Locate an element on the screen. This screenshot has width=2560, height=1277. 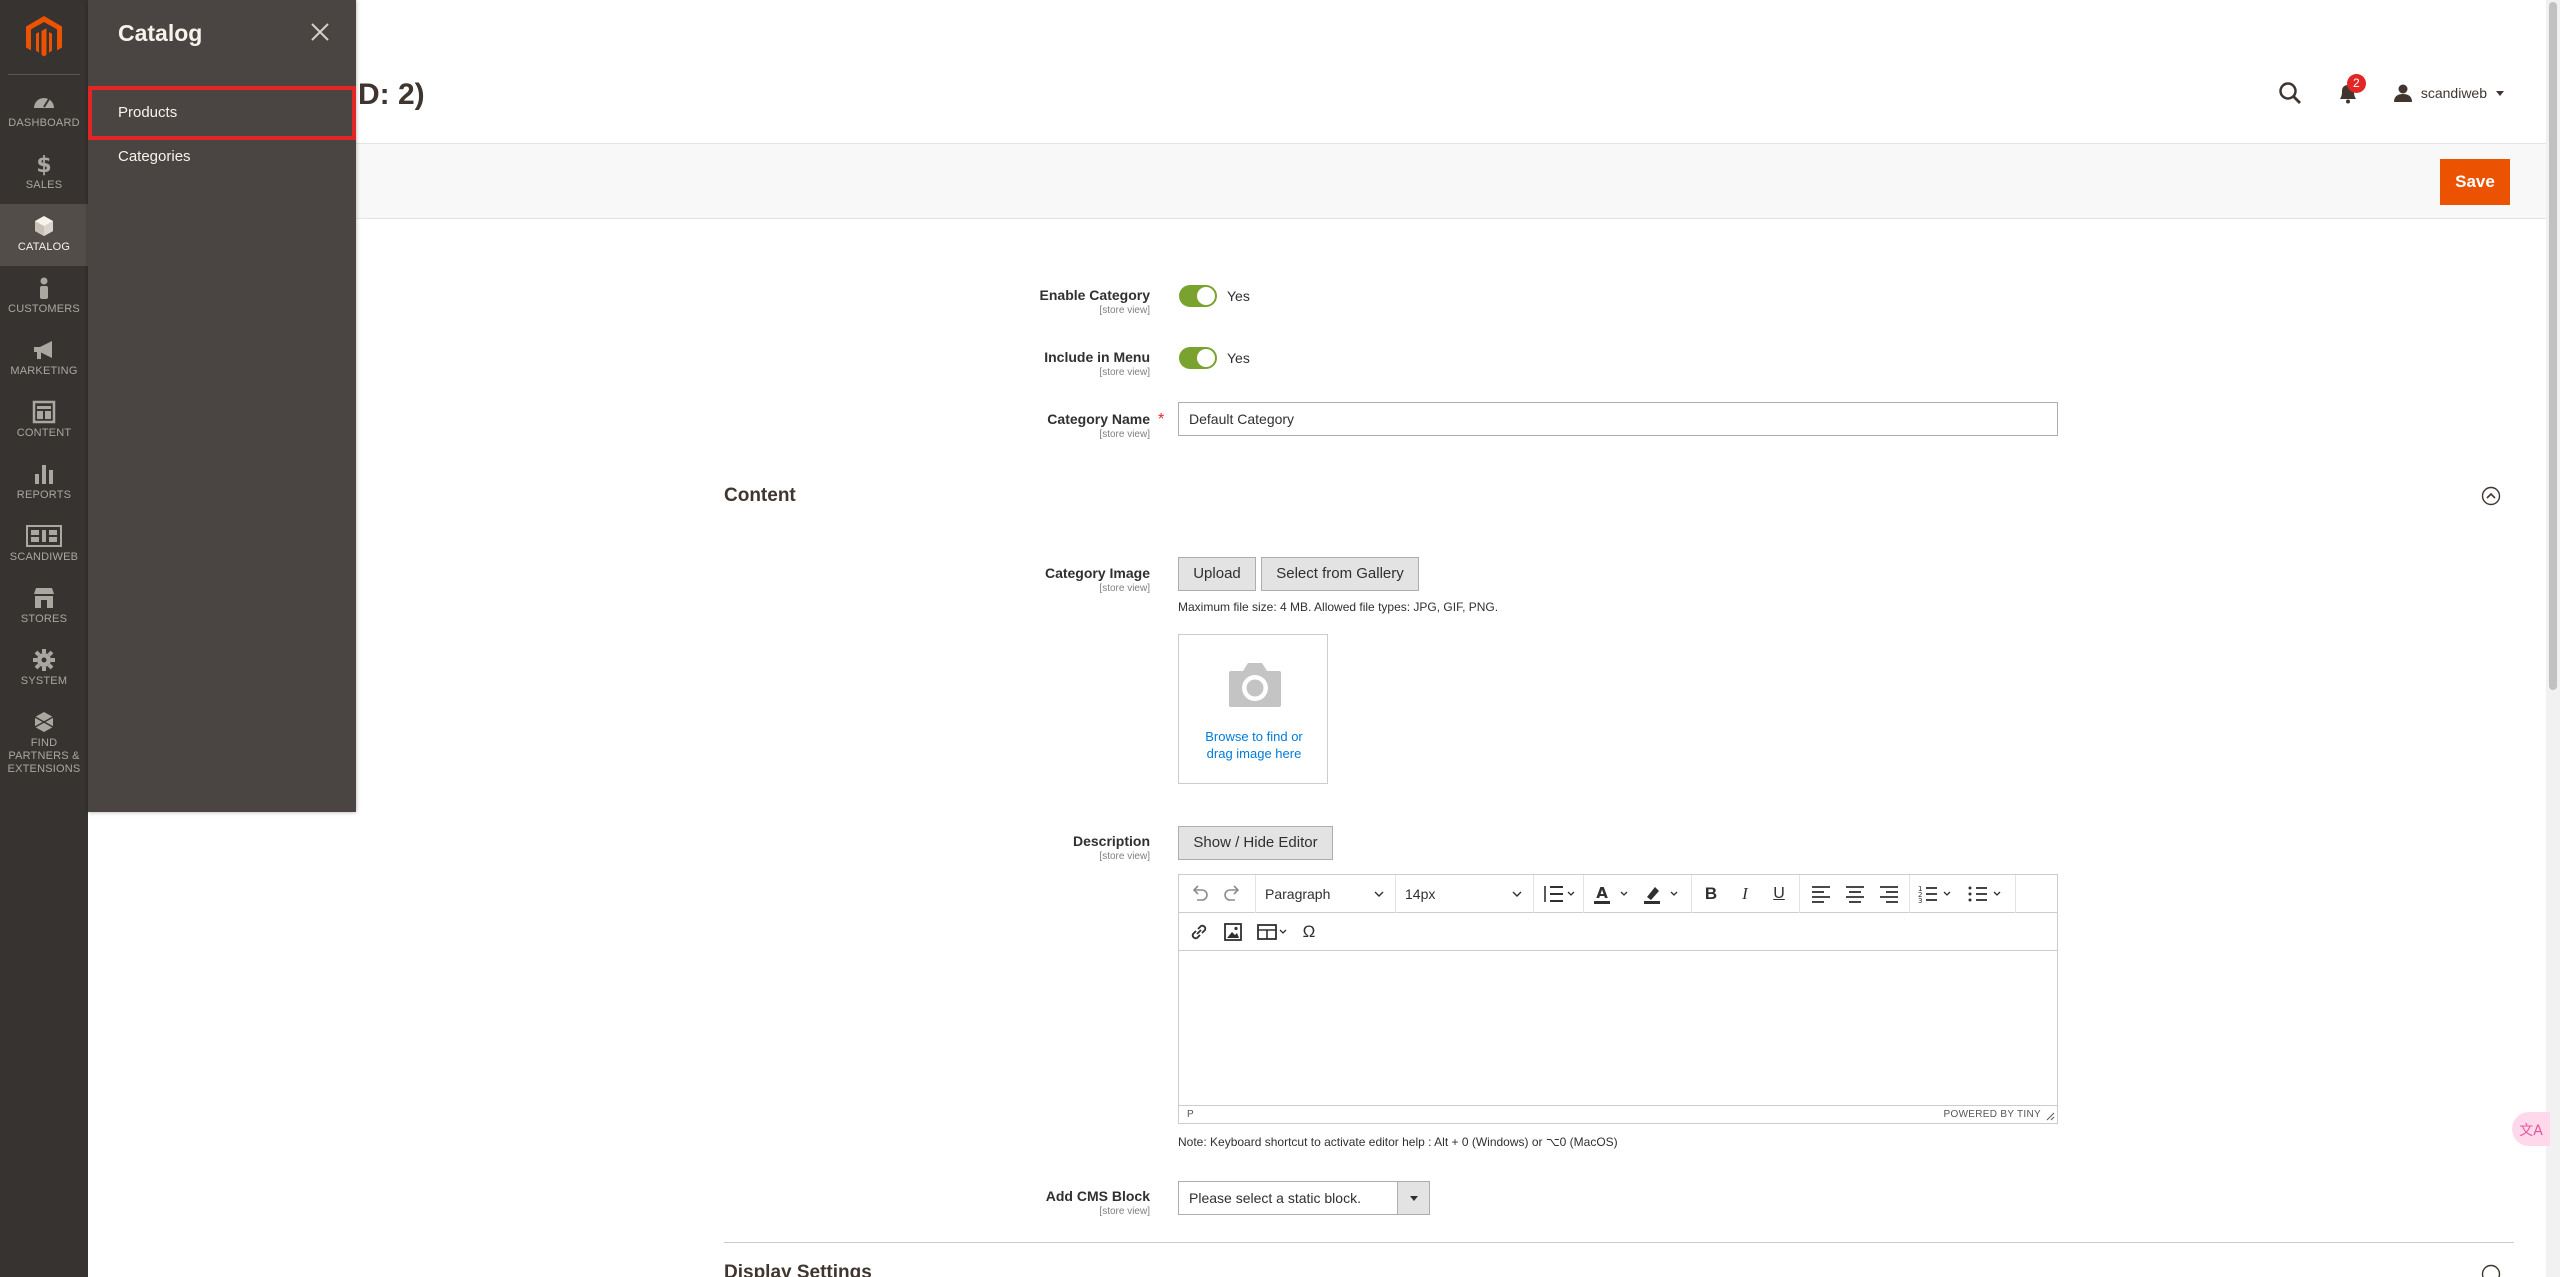
italic-button: I is located at coordinates (1745, 894).